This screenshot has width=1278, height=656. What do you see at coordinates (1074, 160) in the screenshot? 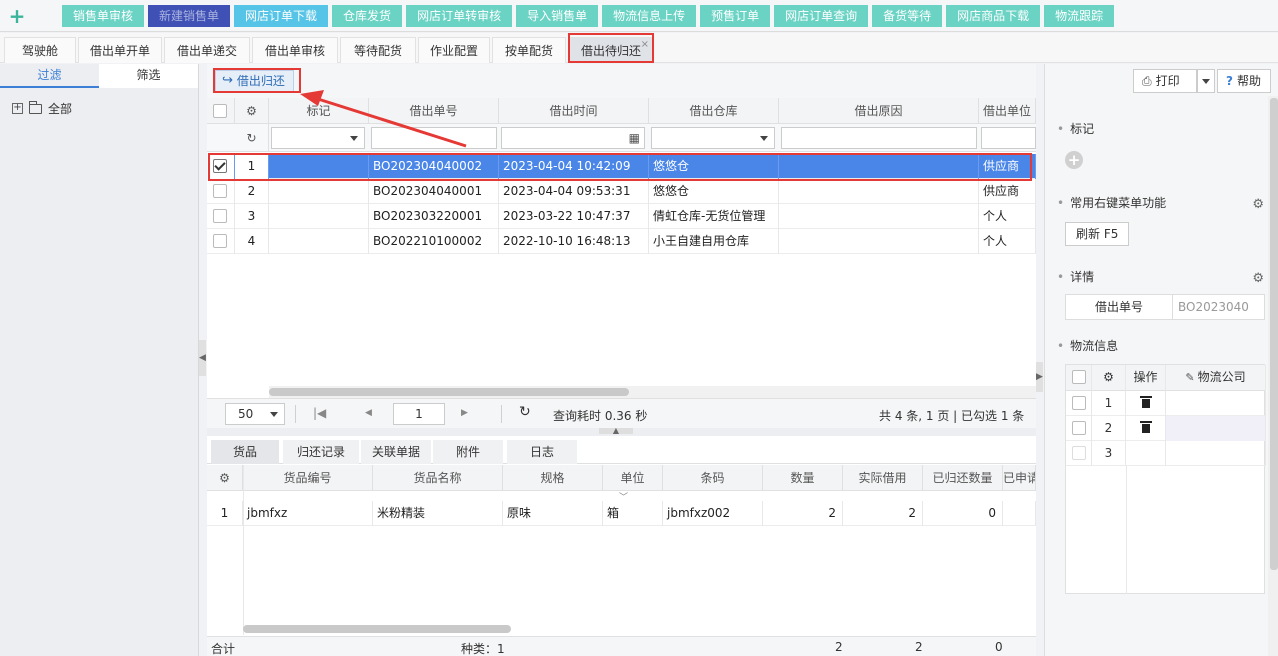
I see `add-mark-icon: +` at bounding box center [1074, 160].